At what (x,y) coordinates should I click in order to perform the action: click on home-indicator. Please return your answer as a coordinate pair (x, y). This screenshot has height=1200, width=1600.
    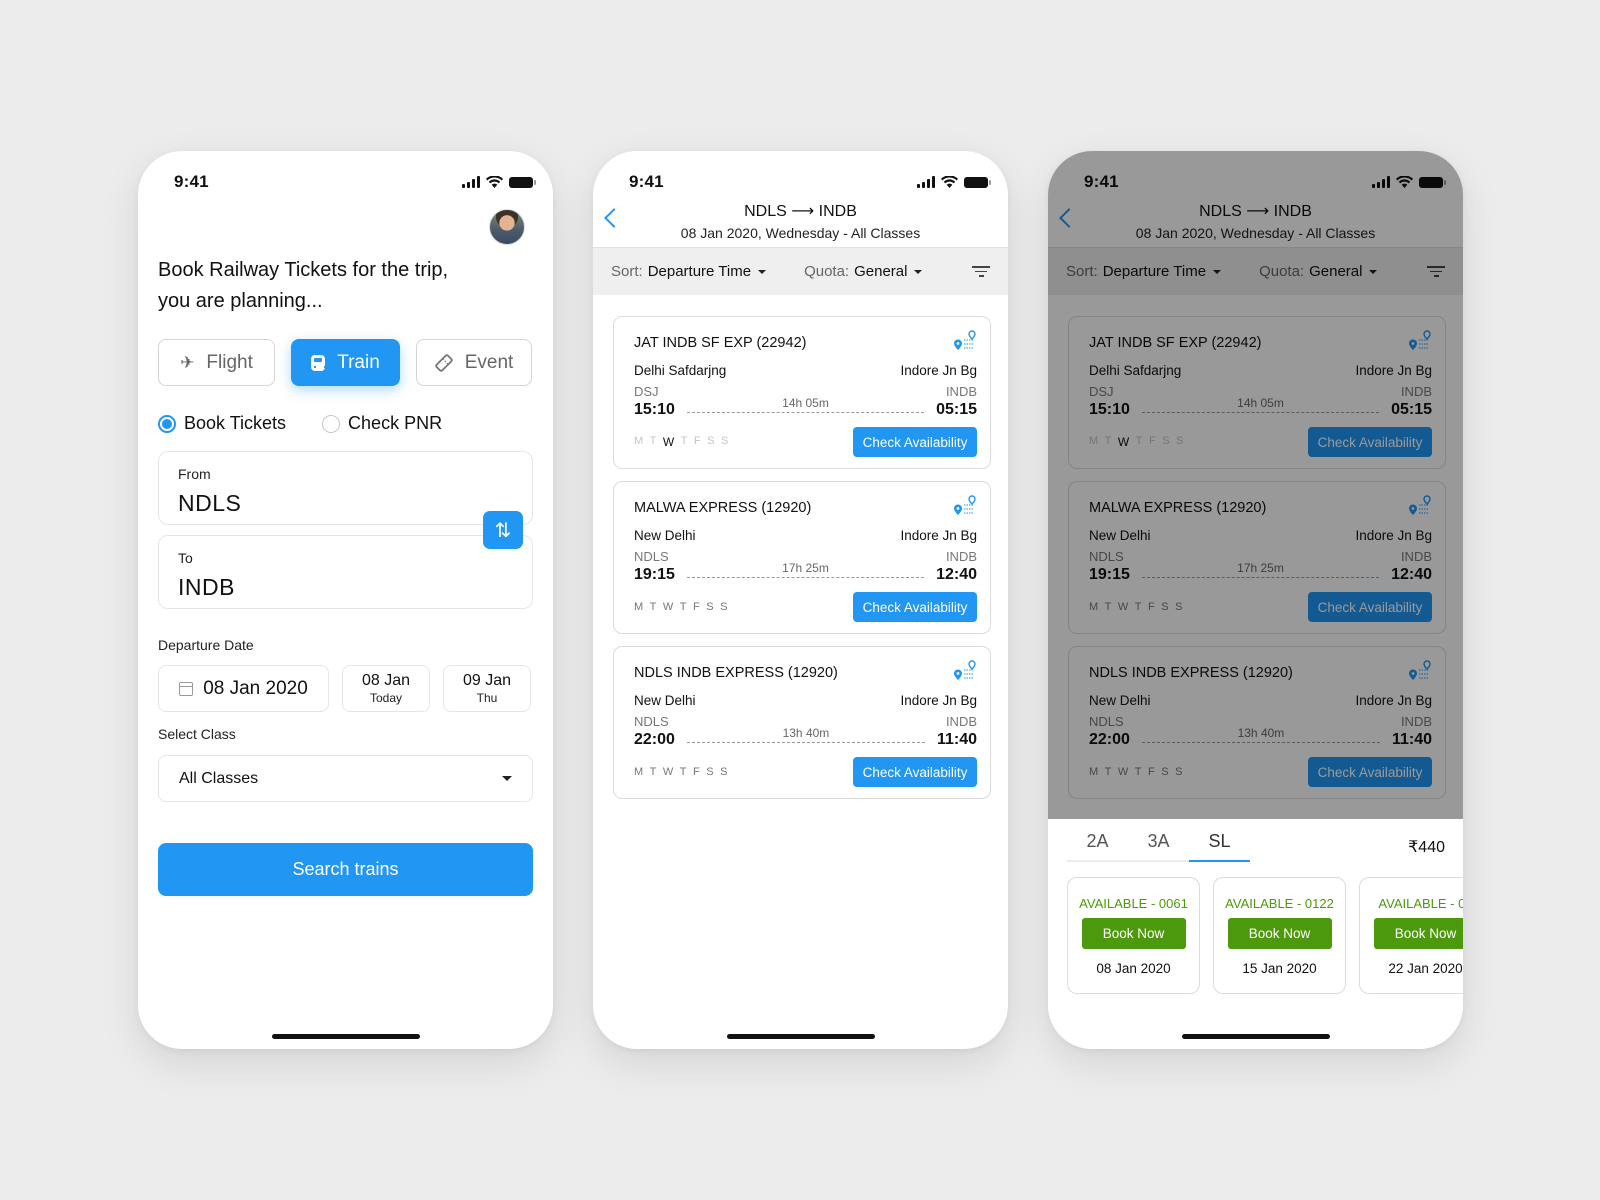
    Looking at the image, I should click on (345, 1036).